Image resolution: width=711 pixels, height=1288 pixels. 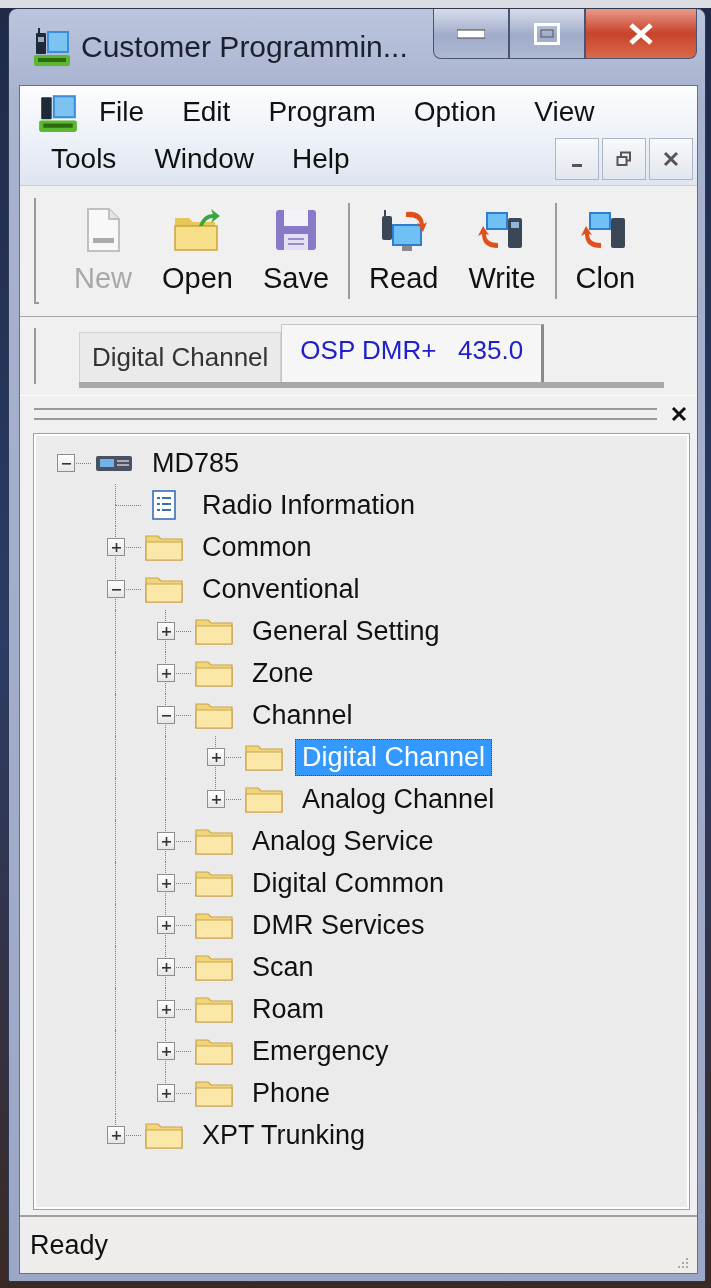 What do you see at coordinates (322, 111) in the screenshot?
I see `menu-item: Program` at bounding box center [322, 111].